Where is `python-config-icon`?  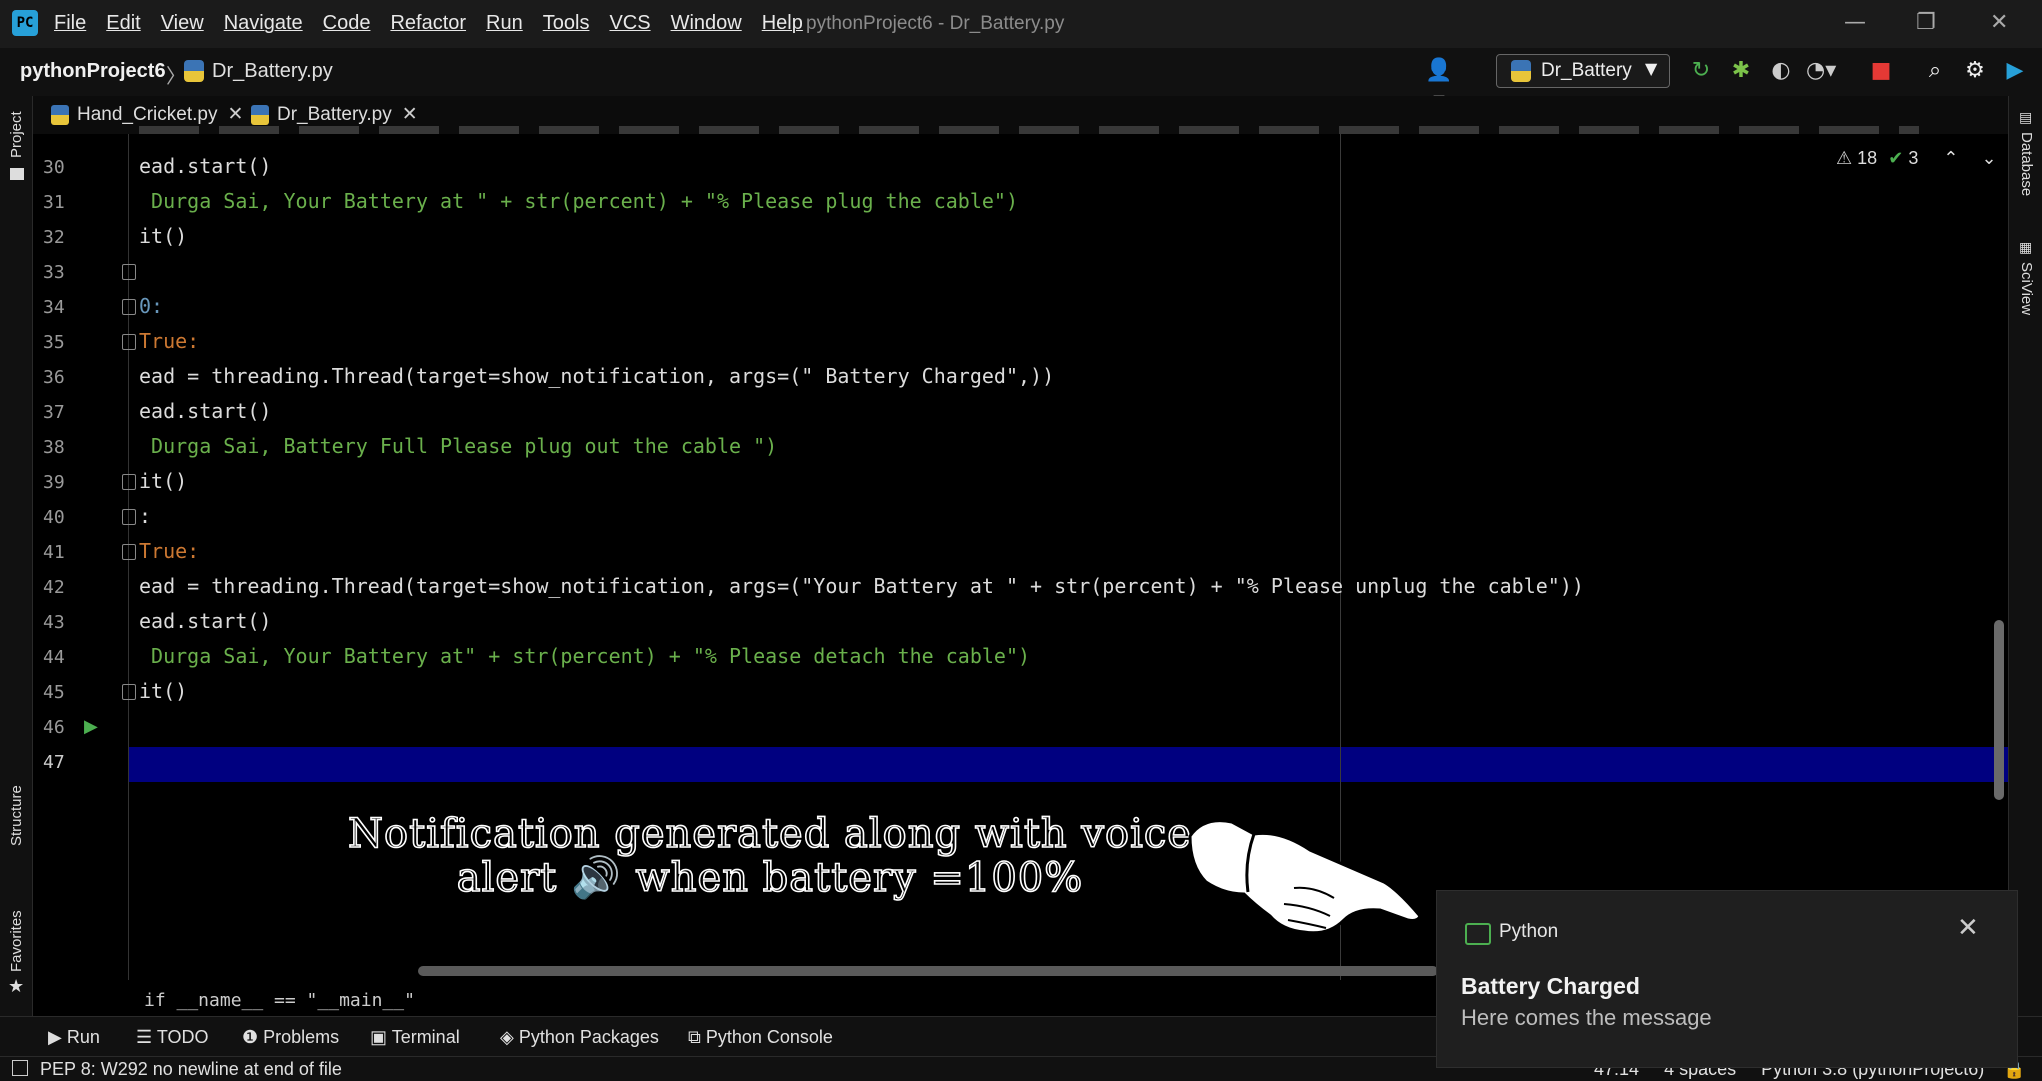
python-config-icon is located at coordinates (1521, 71).